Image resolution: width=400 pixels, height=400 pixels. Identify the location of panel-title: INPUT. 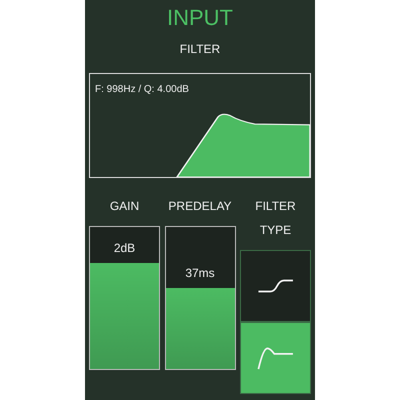
(200, 17).